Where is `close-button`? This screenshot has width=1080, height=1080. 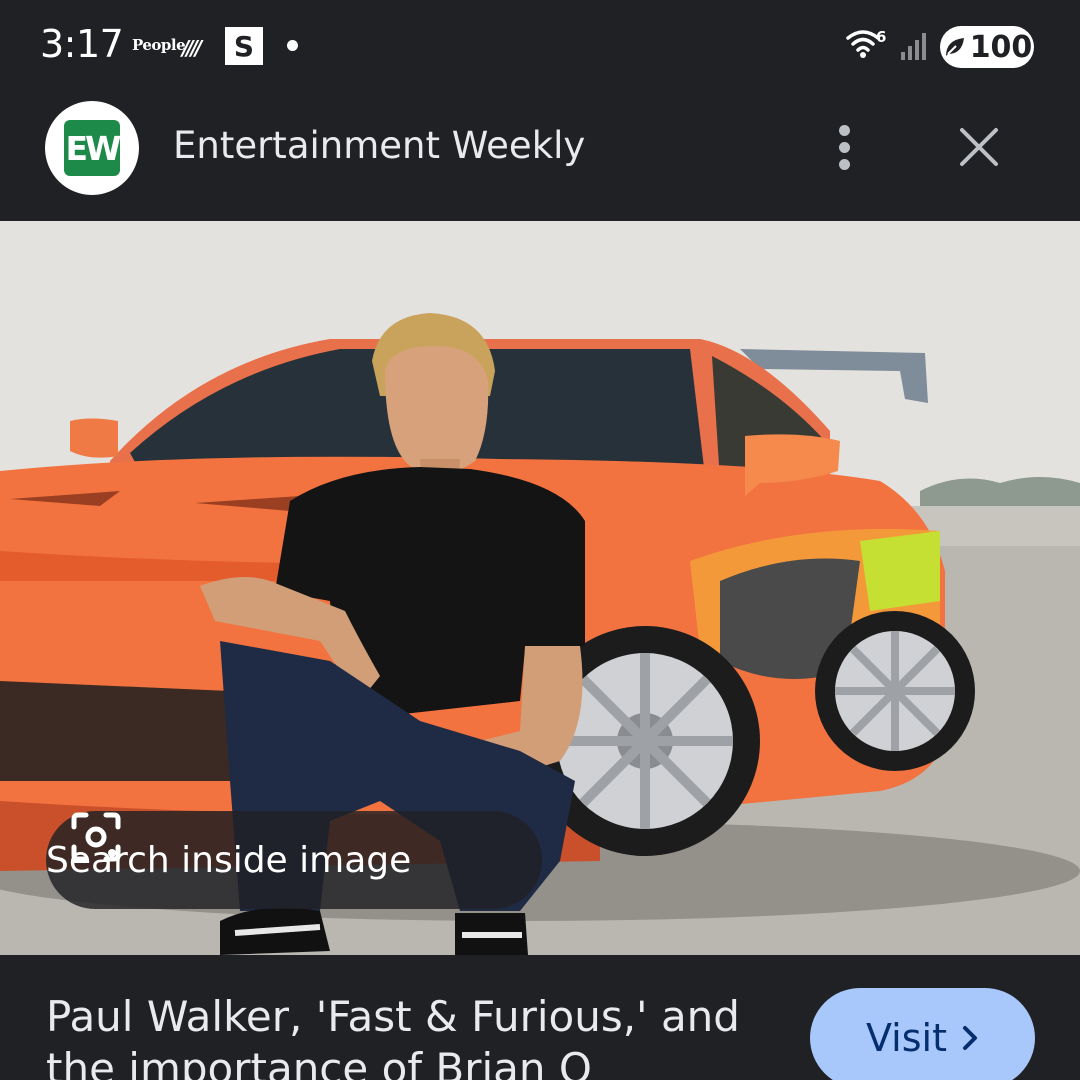
close-button is located at coordinates (979, 147).